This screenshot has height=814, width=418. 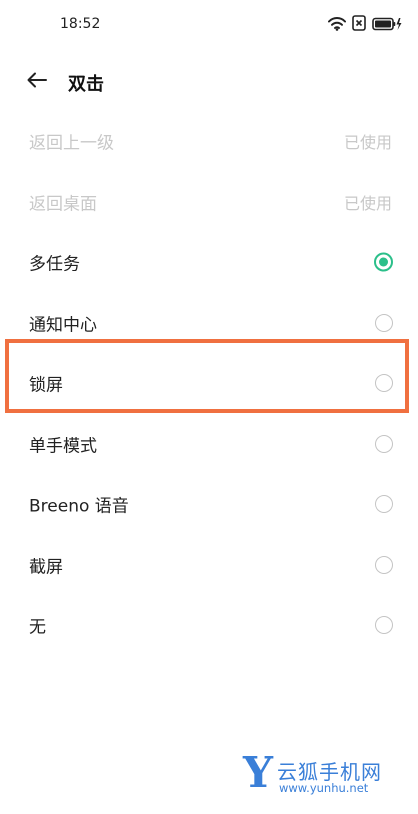 What do you see at coordinates (209, 202) in the screenshot?
I see `option-back-home: 返回桌面 已使用` at bounding box center [209, 202].